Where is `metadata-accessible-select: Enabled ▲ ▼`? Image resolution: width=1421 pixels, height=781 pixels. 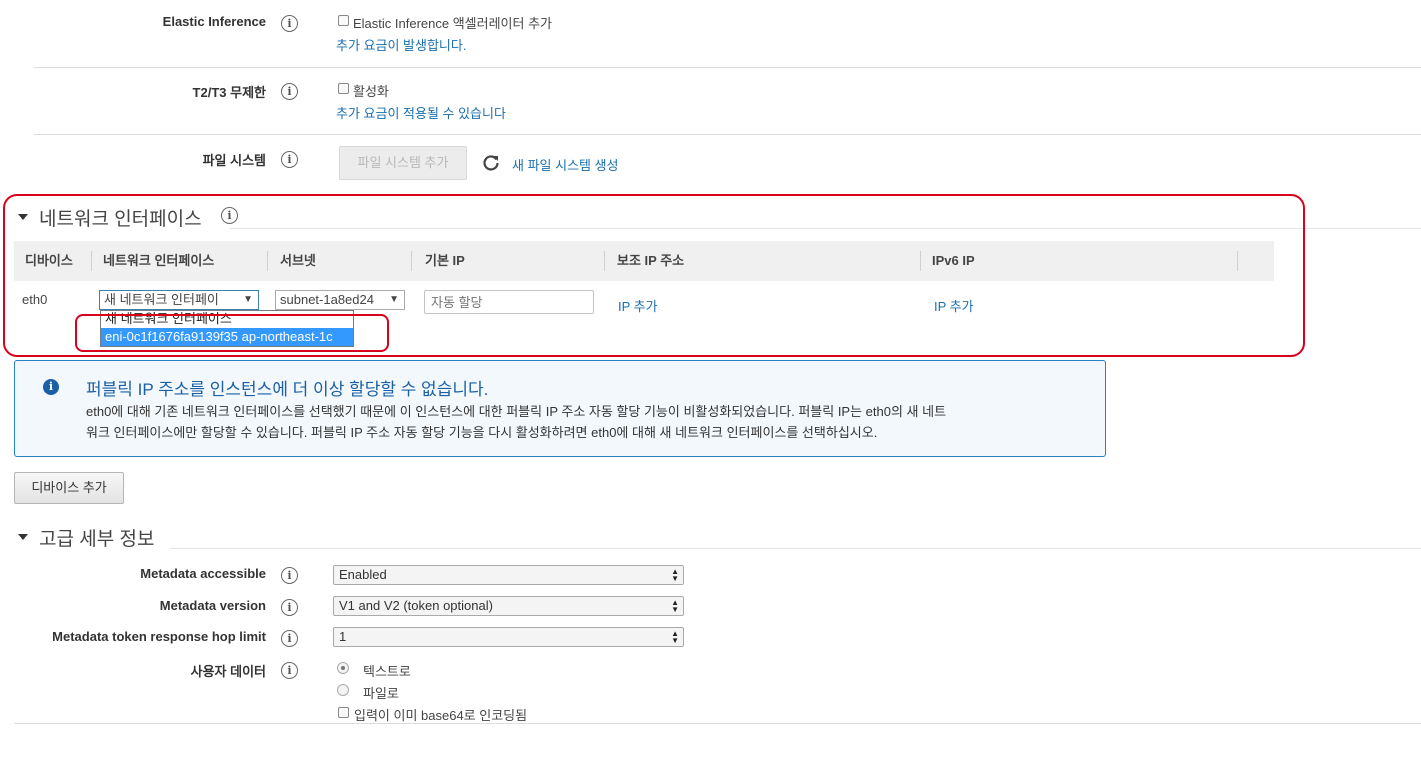
metadata-accessible-select: Enabled ▲ ▼ is located at coordinates (508, 575).